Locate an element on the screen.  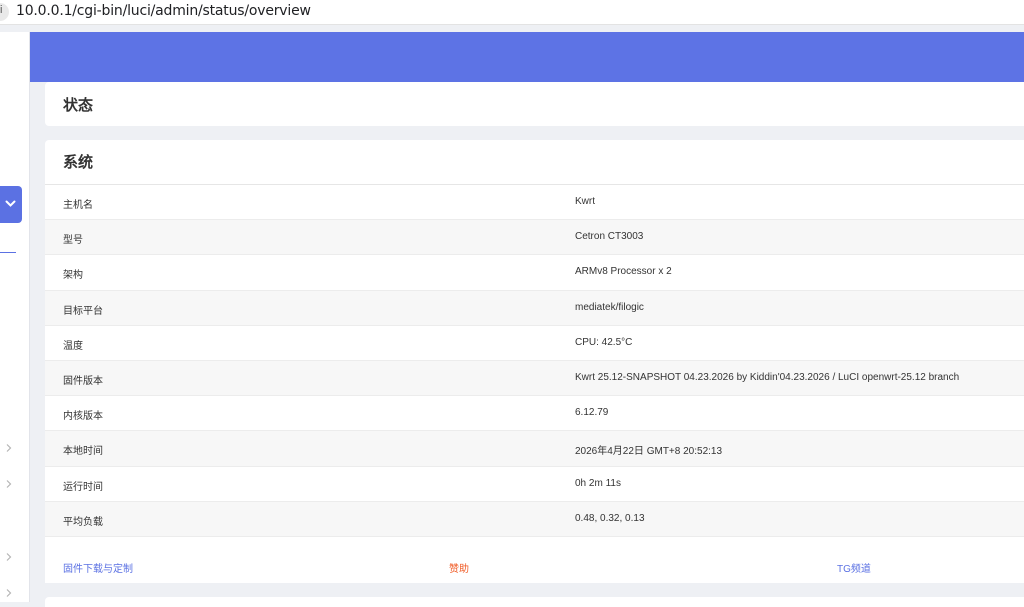
table-row: 平均负载 0.48, 0.32, 0.13 is located at coordinates (534, 519).